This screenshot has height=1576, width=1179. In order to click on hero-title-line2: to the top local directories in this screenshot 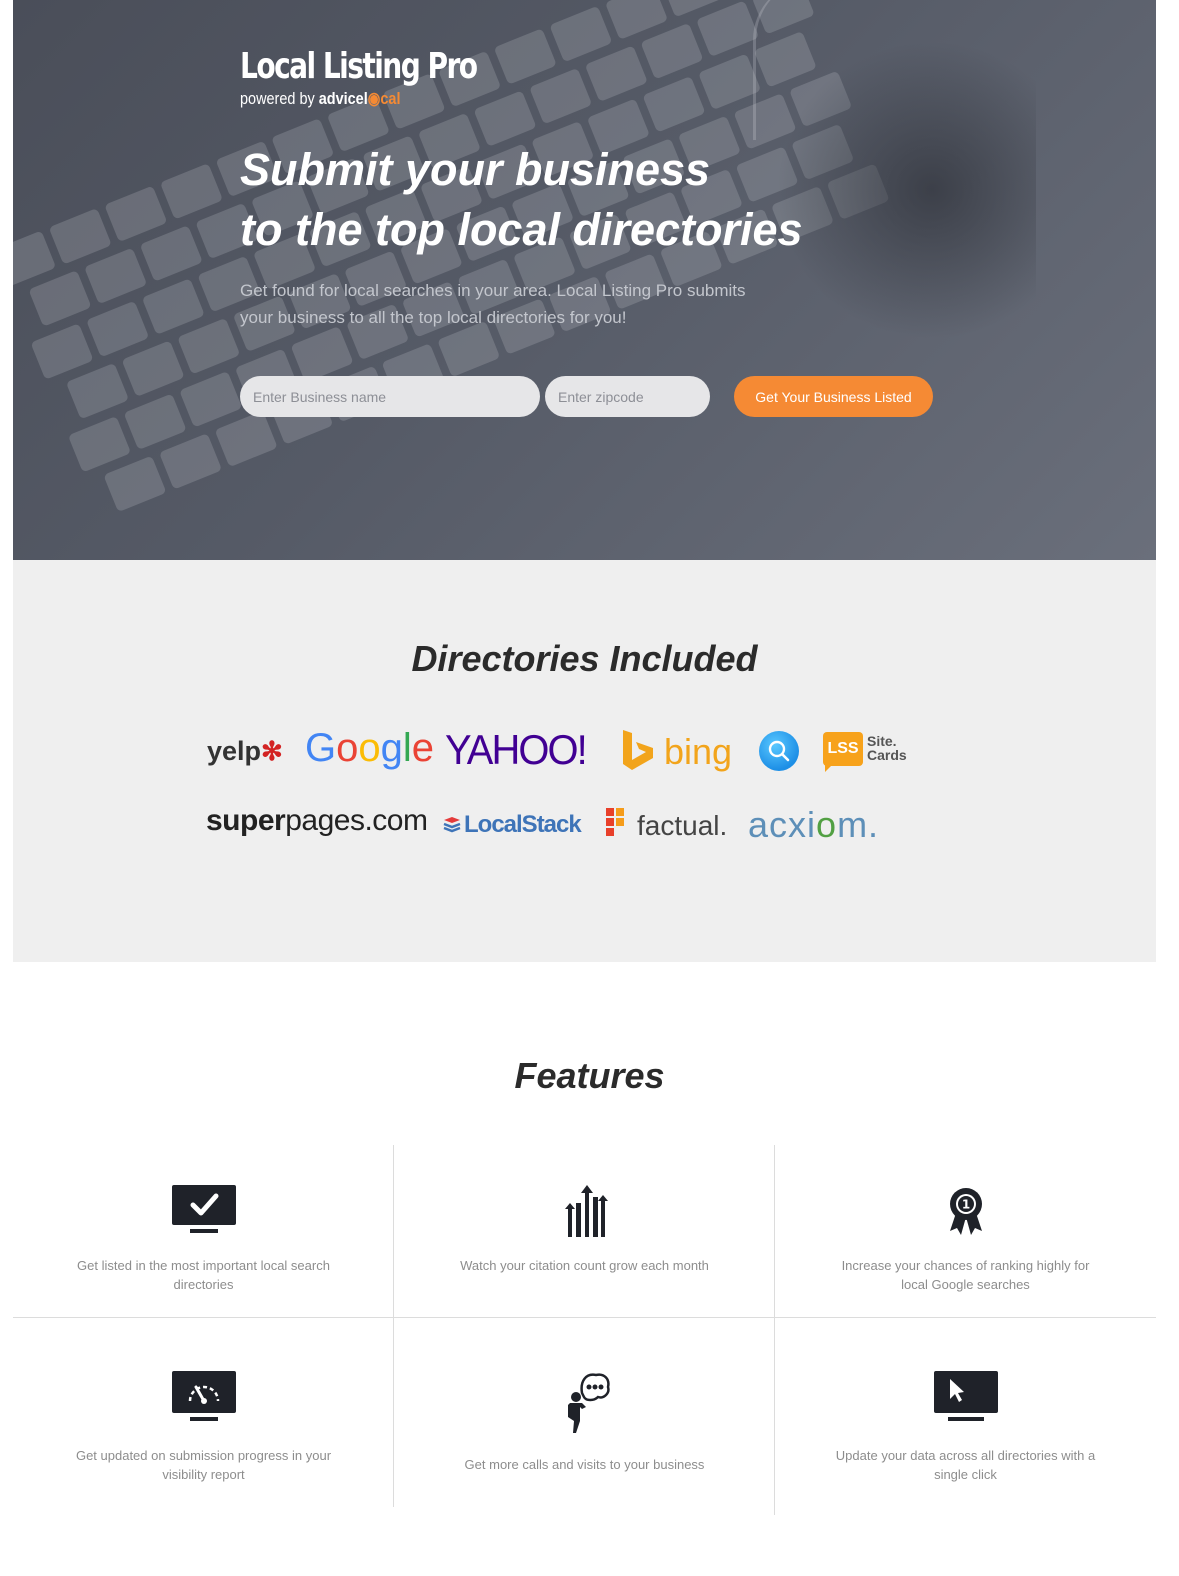, I will do `click(521, 229)`.